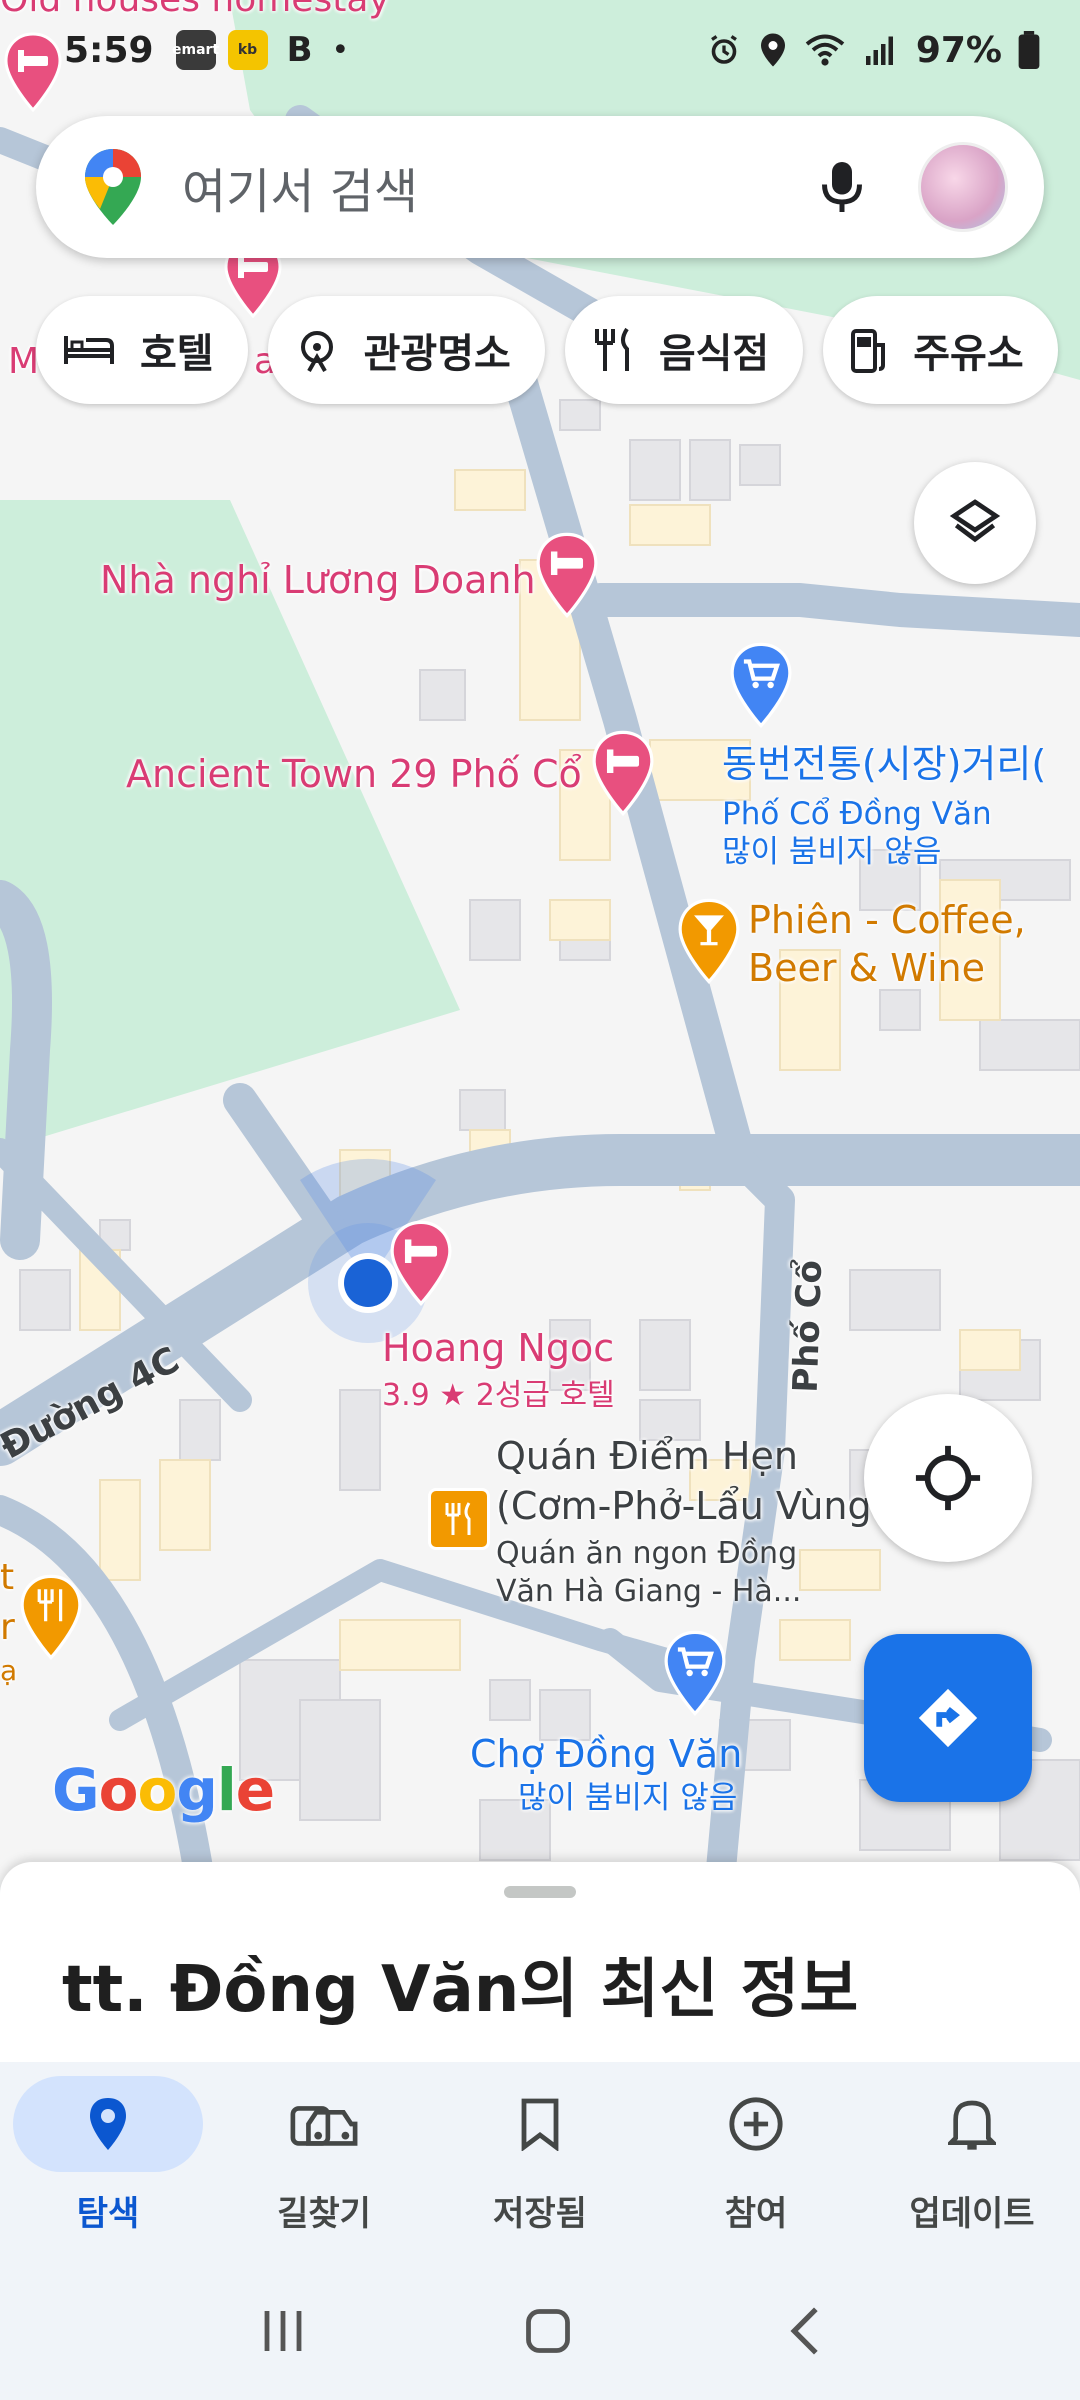 This screenshot has height=2400, width=1080. I want to click on b-app-icon: B, so click(299, 50).